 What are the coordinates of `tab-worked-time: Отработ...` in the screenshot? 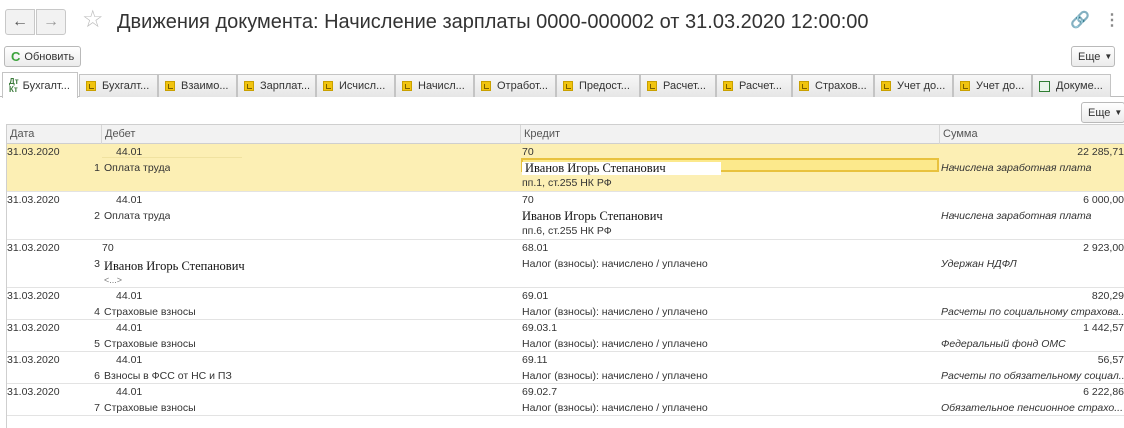 It's located at (515, 85).